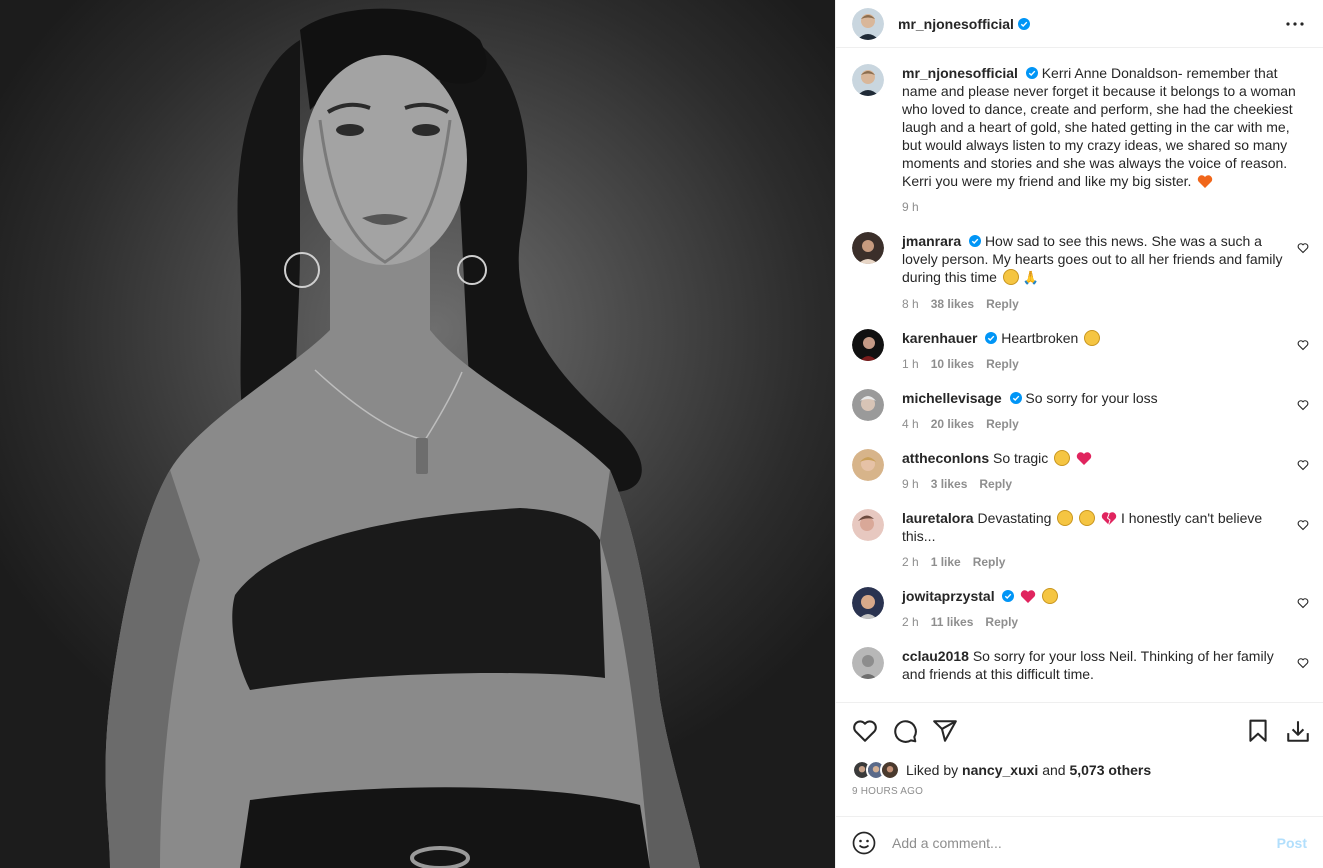  Describe the element at coordinates (1080, 351) in the screenshot. I see `comment-item: karenhauer Heartbroken 1 h 10 likes Reply` at that location.